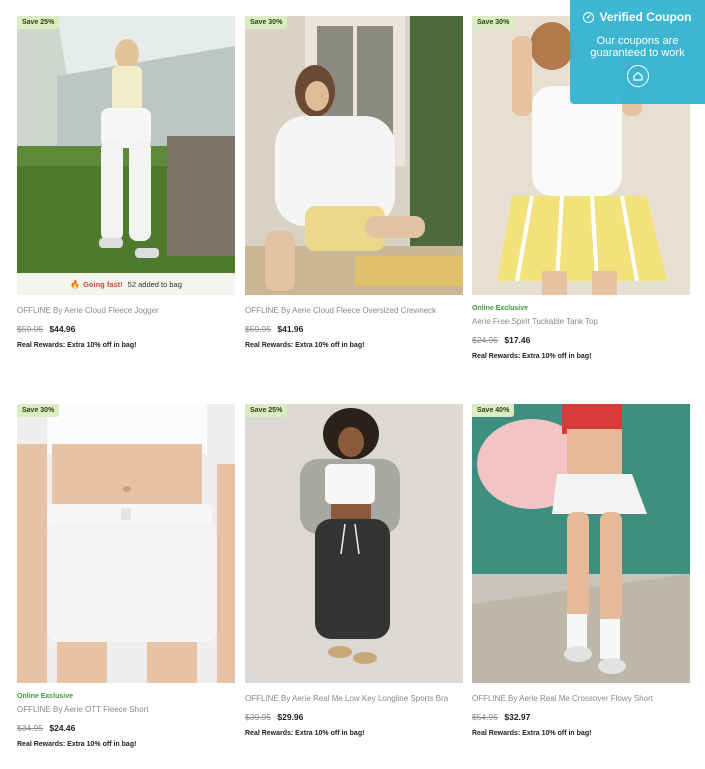  I want to click on price-row: $59.95 $44.96, so click(126, 329).